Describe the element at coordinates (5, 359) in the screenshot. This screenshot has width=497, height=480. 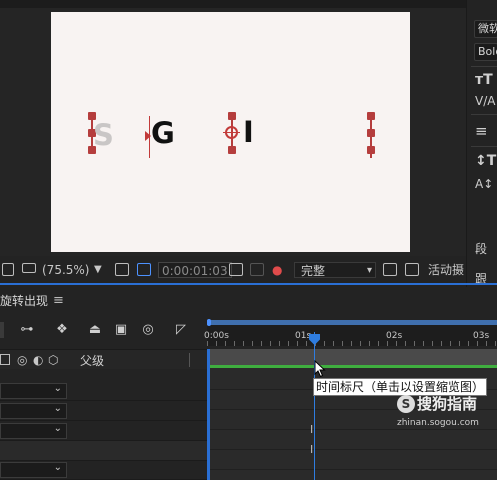
I see `solo-icon` at that location.